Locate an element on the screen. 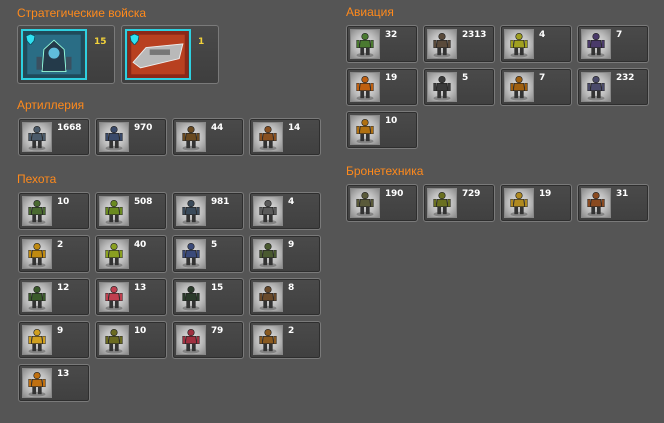 This screenshot has height=423, width=664. unit-tile: 40 is located at coordinates (131, 254).